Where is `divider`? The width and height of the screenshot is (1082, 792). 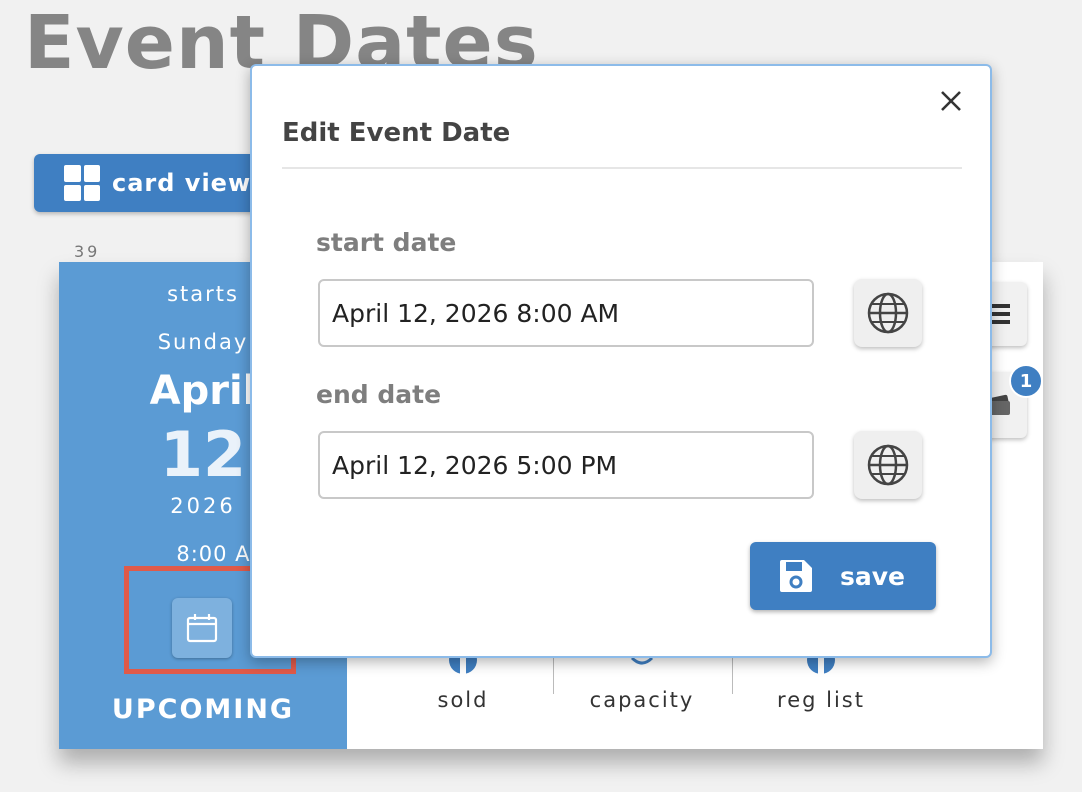
divider is located at coordinates (622, 168).